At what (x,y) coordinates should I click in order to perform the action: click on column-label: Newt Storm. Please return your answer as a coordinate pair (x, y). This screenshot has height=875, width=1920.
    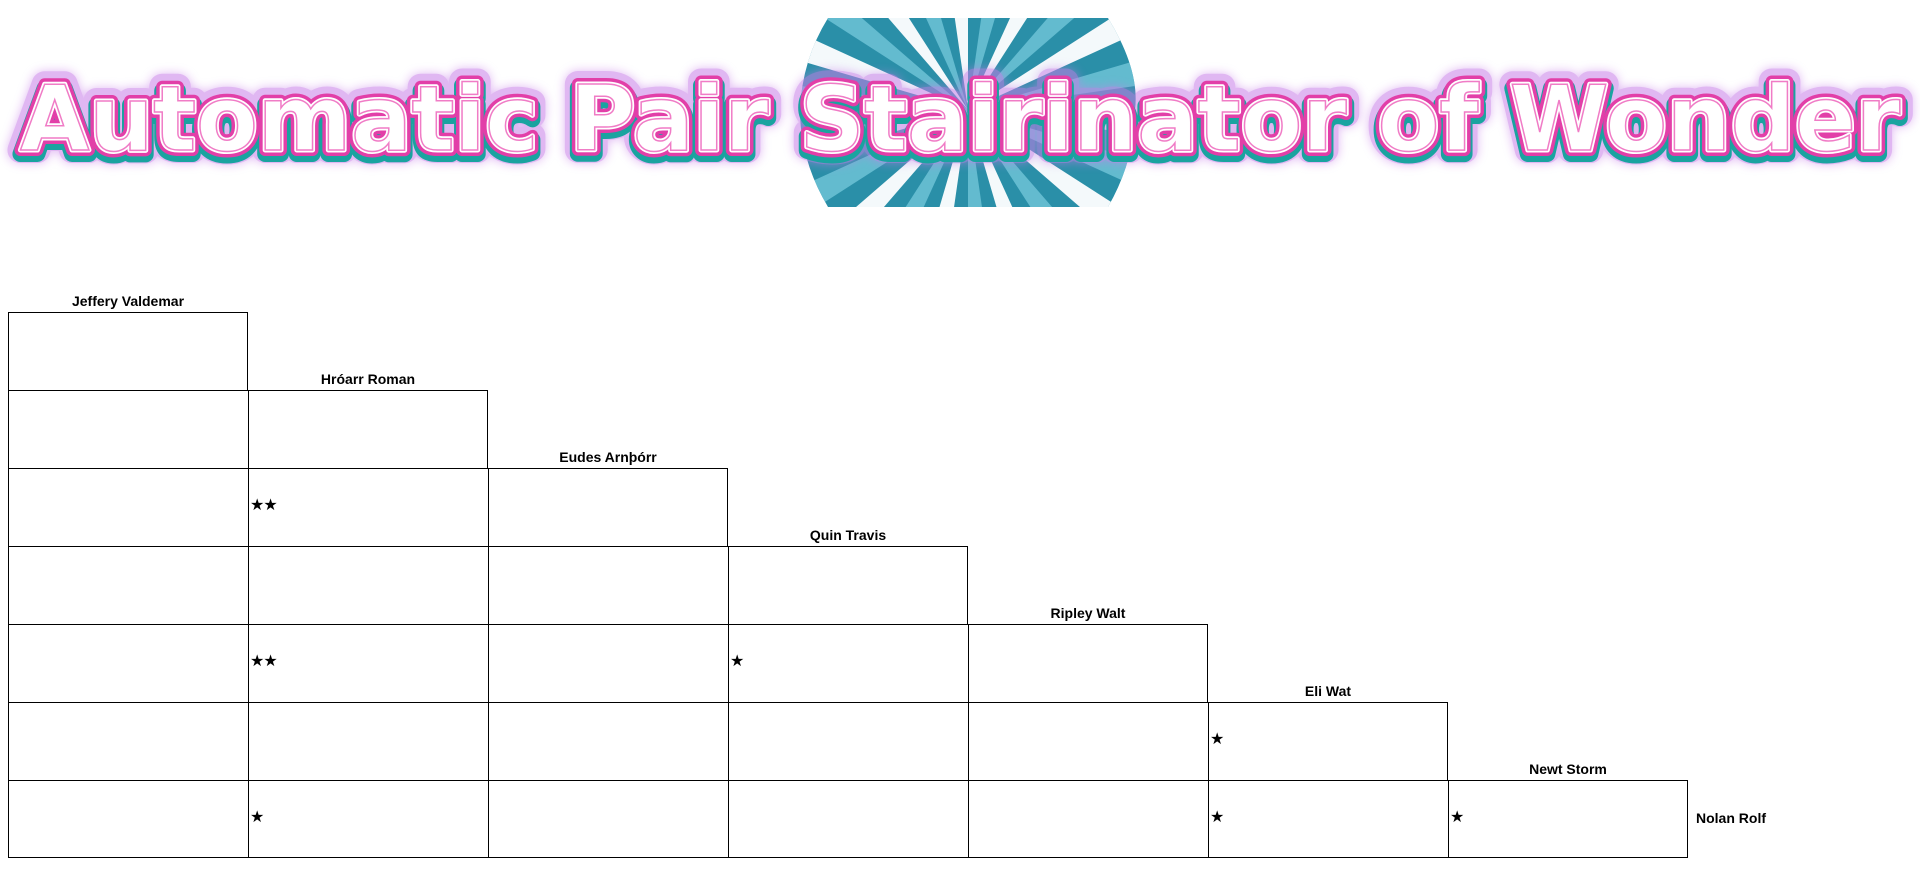
    Looking at the image, I should click on (1568, 769).